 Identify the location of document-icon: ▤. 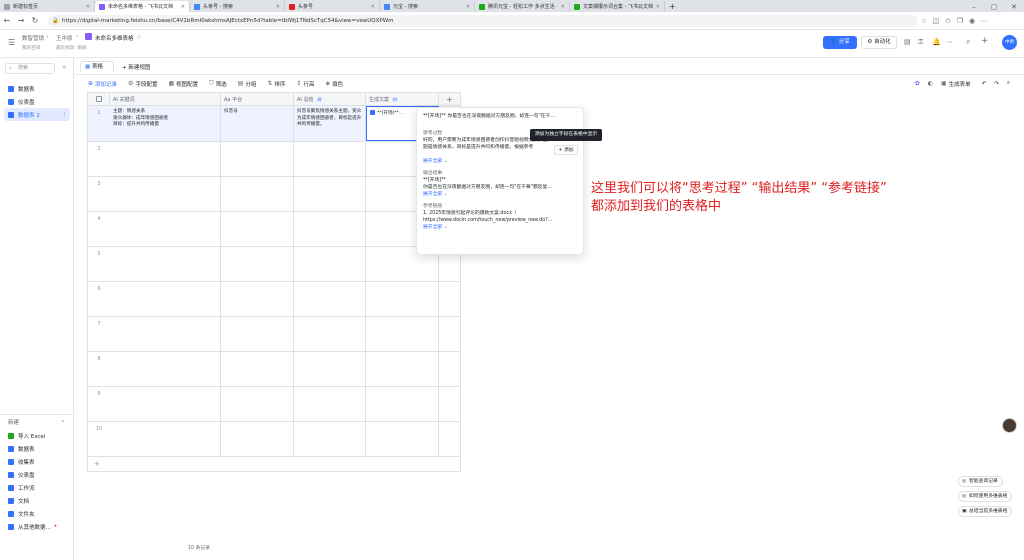
(907, 42).